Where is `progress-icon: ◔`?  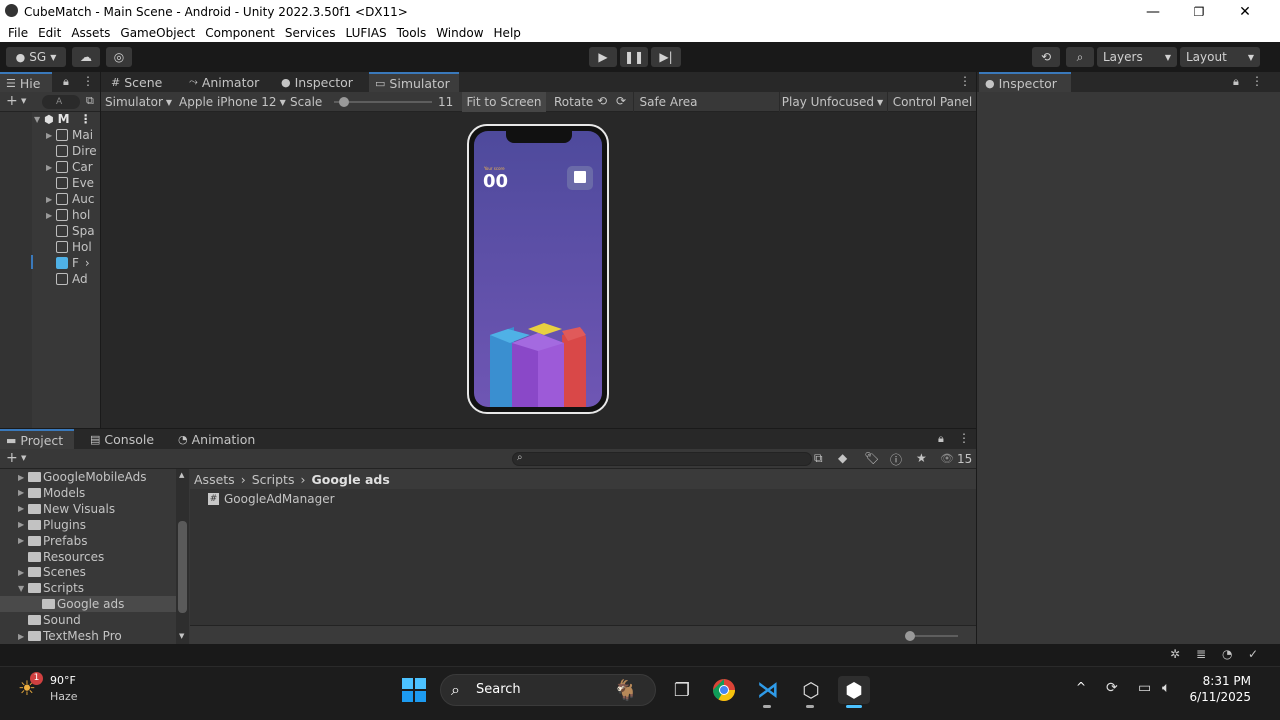 progress-icon: ◔ is located at coordinates (1227, 654).